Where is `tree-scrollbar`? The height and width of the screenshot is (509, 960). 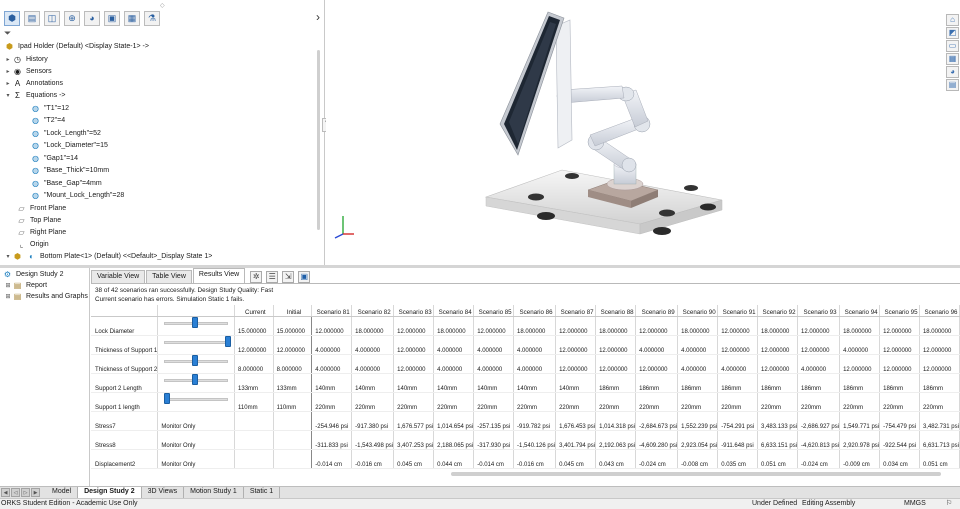 tree-scrollbar is located at coordinates (318, 140).